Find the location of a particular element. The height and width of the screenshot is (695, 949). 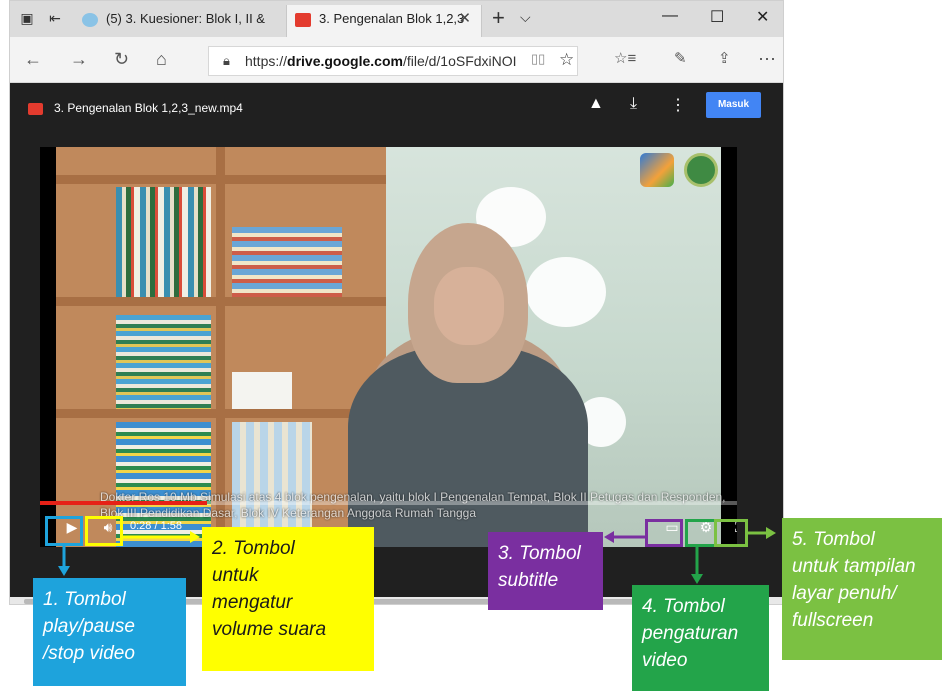

minimize-icon: — is located at coordinates (670, 16).